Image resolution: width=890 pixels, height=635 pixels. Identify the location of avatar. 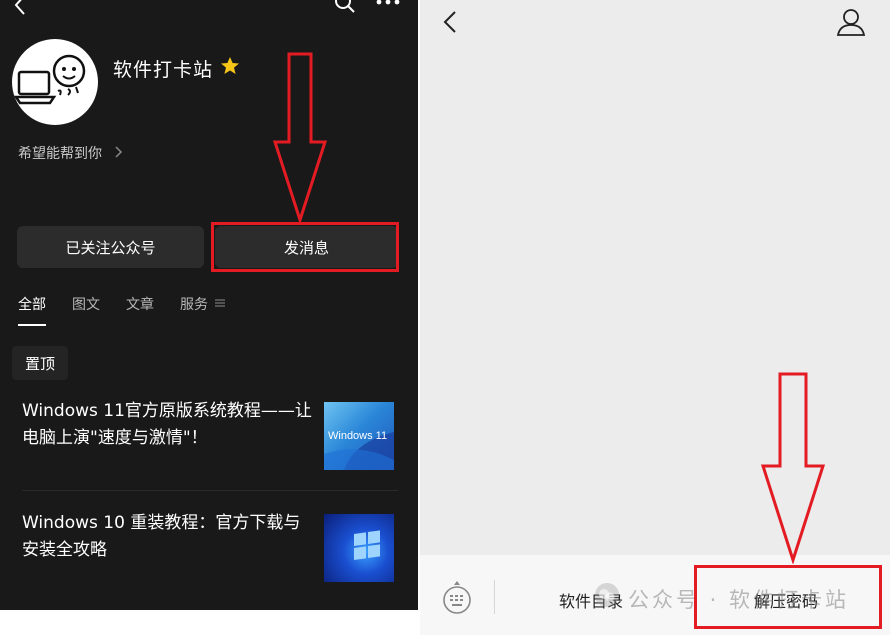
(55, 82).